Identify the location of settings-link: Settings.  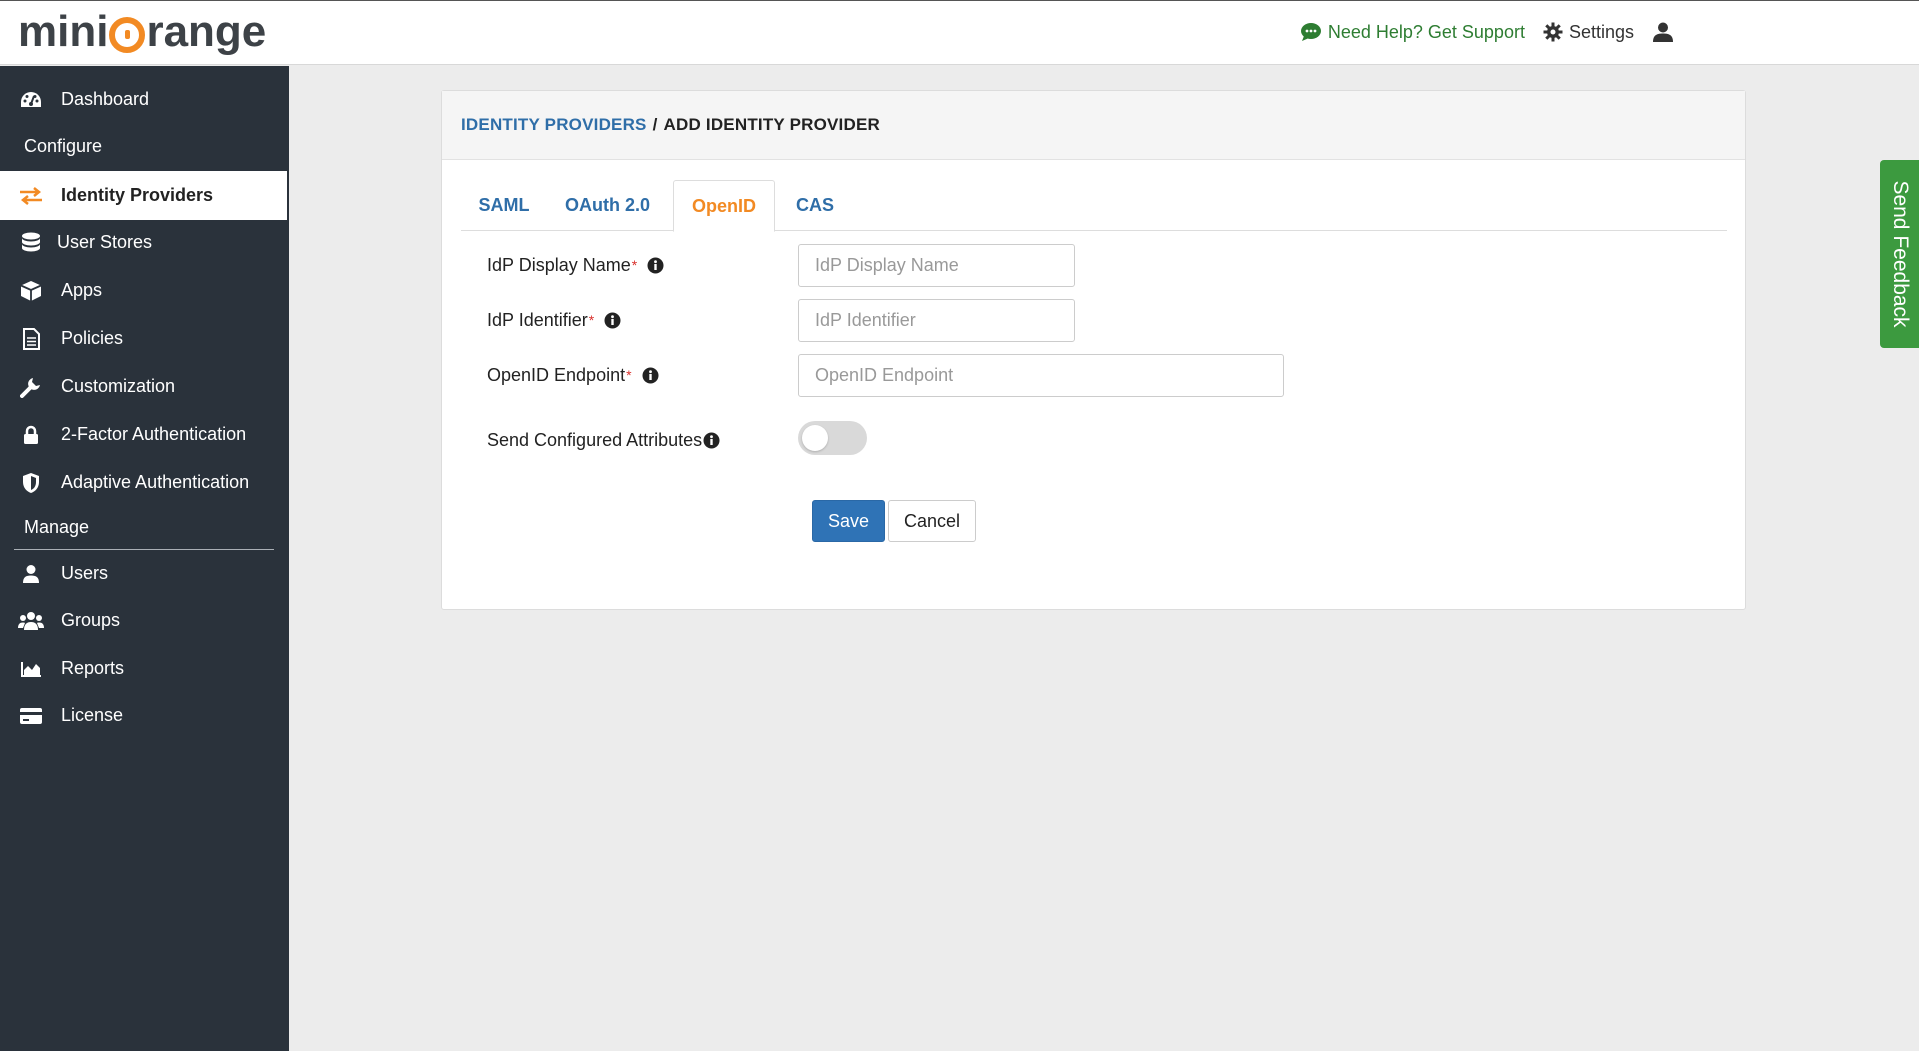
(1588, 32).